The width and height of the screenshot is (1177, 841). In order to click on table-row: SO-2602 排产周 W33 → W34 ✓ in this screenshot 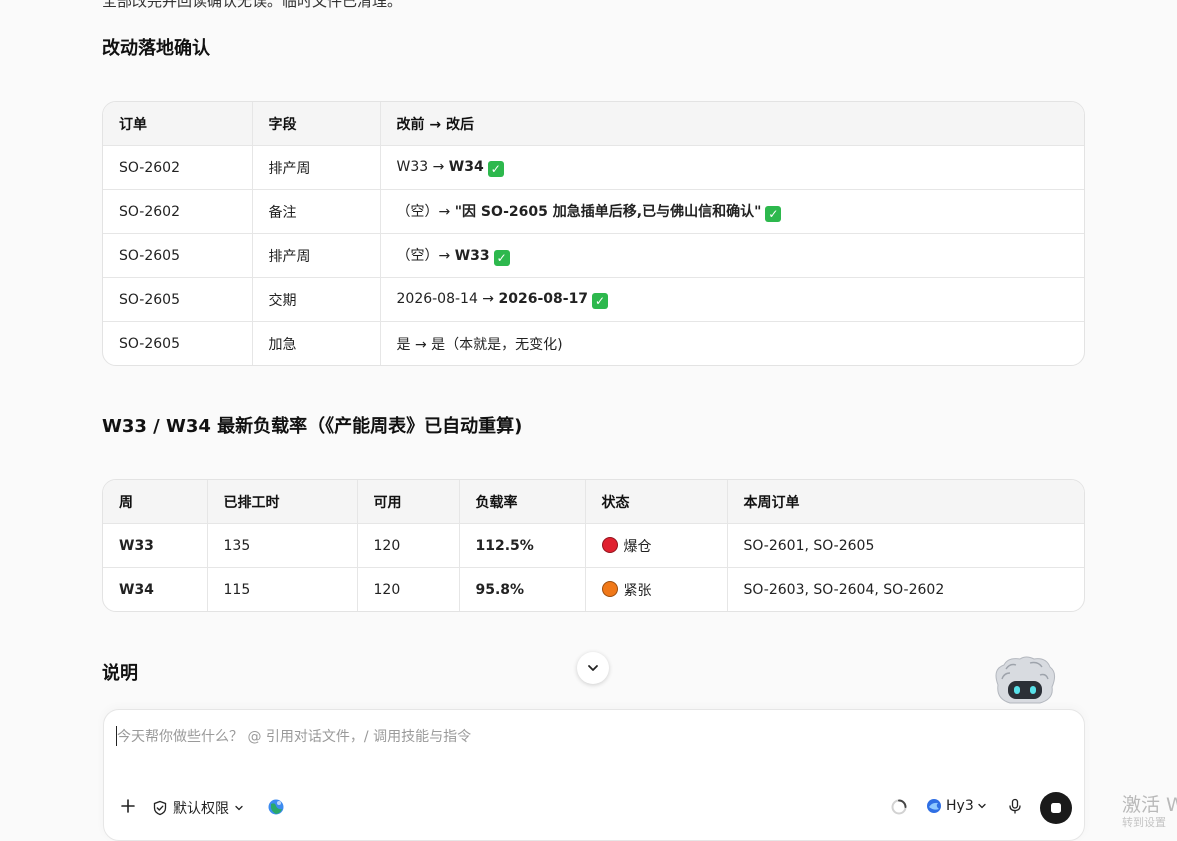, I will do `click(593, 167)`.